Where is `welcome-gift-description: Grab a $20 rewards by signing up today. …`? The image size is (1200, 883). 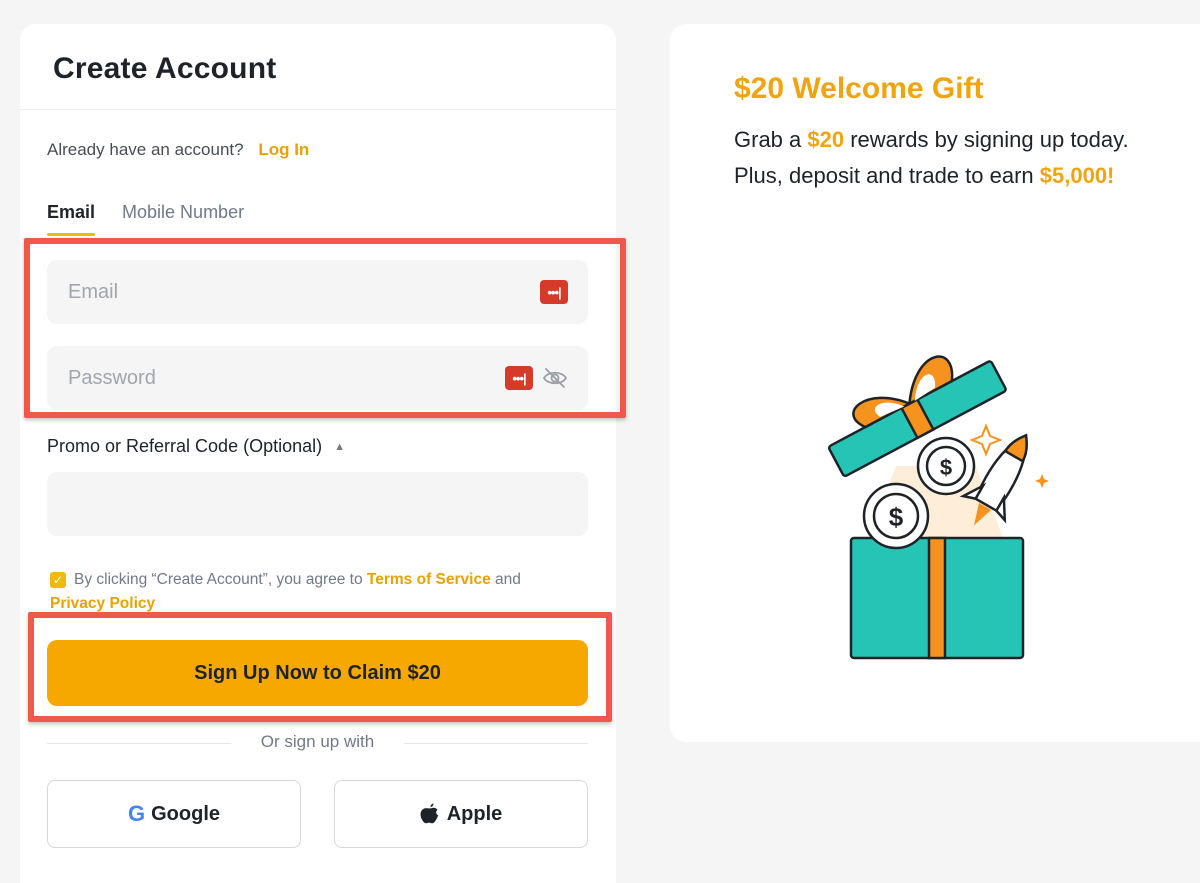
welcome-gift-description: Grab a $20 rewards by signing up today. … is located at coordinates (949, 158).